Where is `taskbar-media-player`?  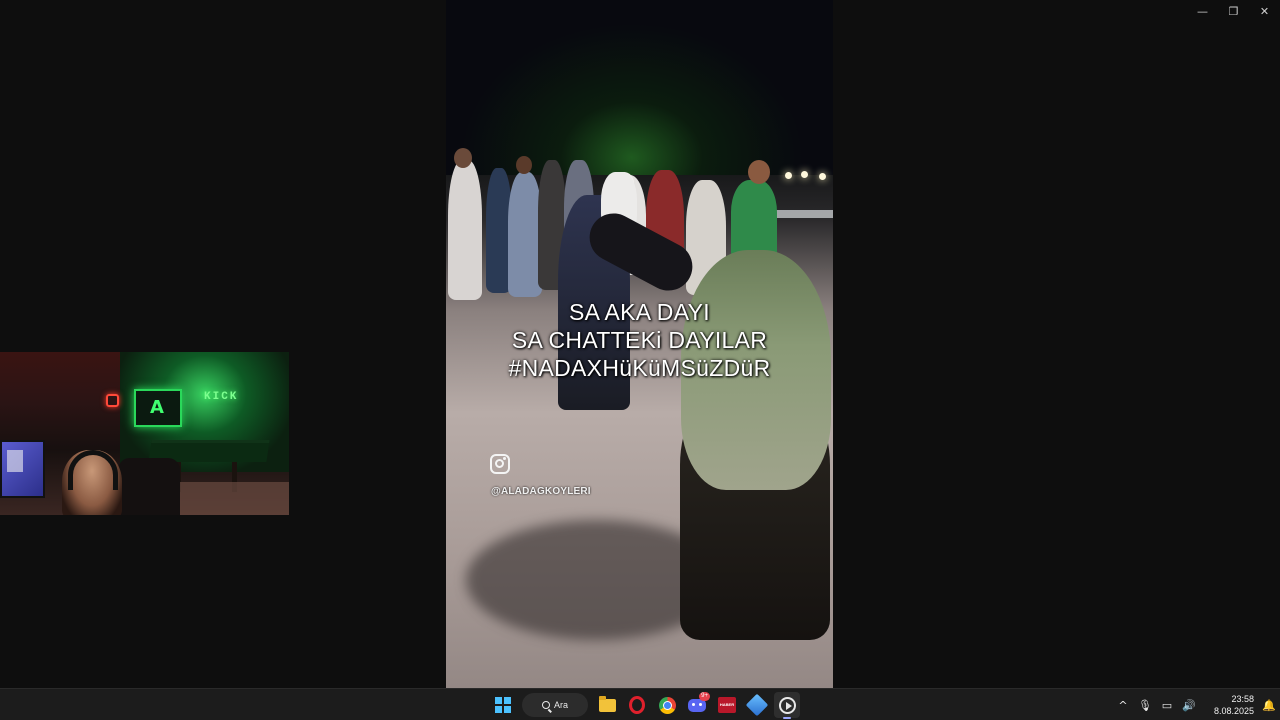
taskbar-media-player is located at coordinates (787, 705).